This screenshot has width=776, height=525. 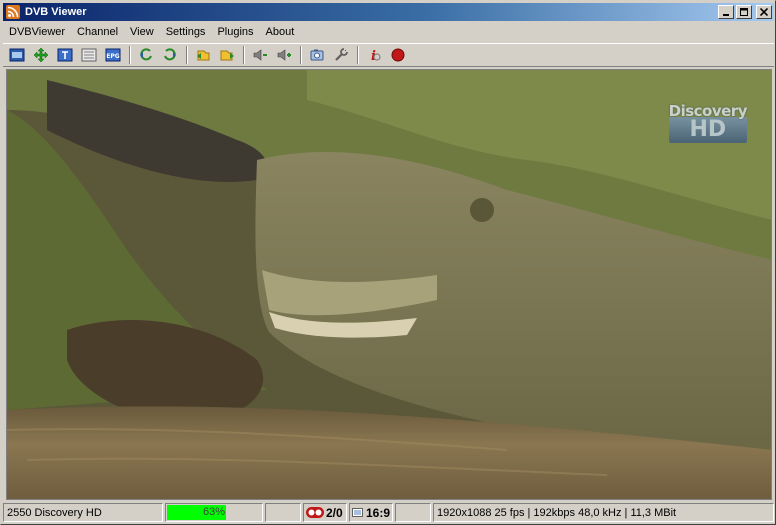 I want to click on signal-text: 63%, so click(x=214, y=512).